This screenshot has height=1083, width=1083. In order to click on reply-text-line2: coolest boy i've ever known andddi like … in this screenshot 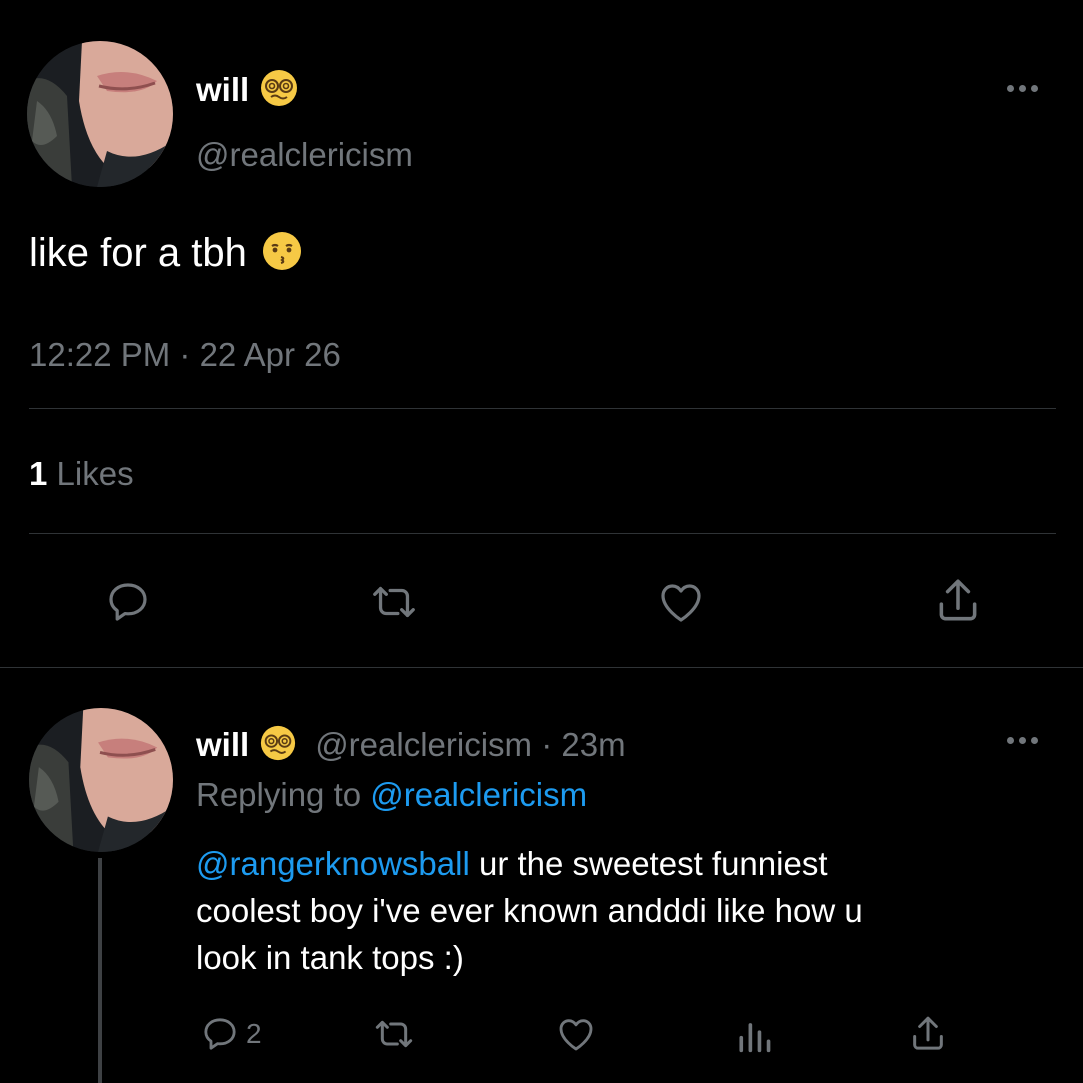, I will do `click(529, 910)`.